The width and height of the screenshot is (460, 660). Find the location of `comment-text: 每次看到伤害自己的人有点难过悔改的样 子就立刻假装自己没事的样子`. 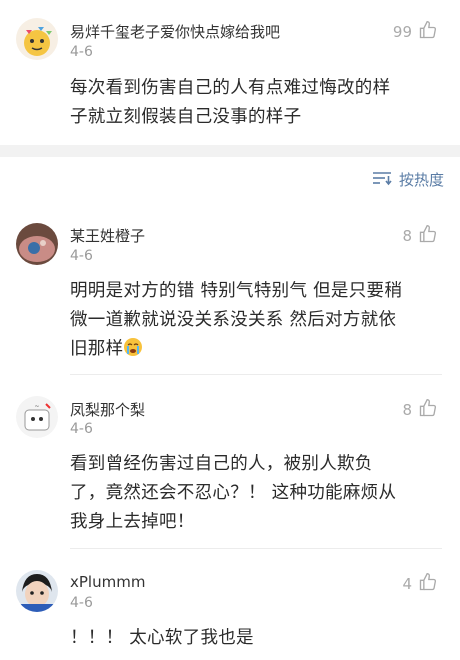

comment-text: 每次看到伤害自己的人有点难过悔改的样 子就立刻假装自己没事的样子 is located at coordinates (230, 102).